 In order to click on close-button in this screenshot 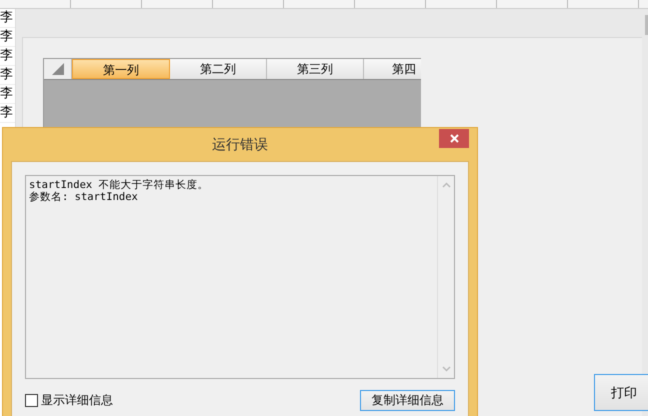, I will do `click(454, 138)`.